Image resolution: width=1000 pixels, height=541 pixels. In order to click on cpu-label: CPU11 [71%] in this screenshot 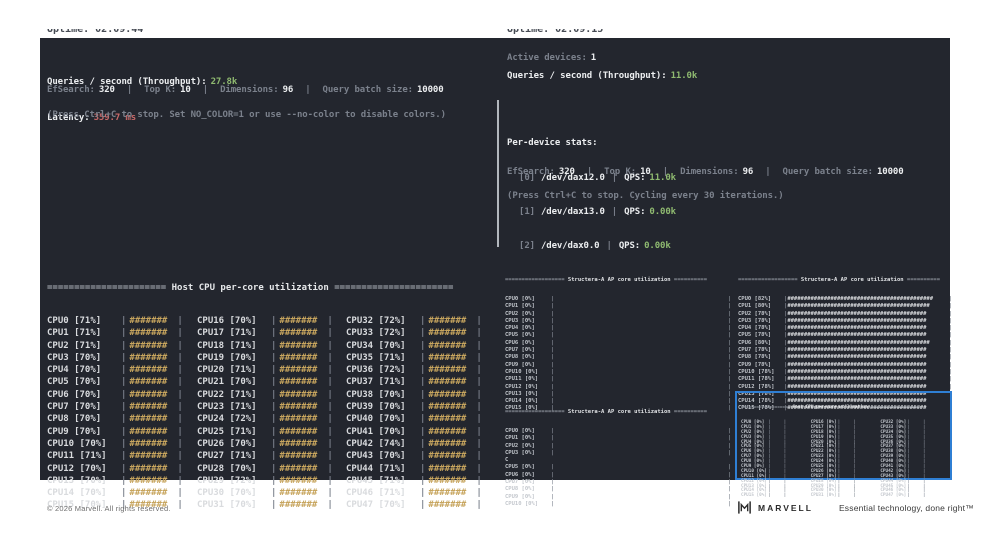, I will do `click(77, 456)`.